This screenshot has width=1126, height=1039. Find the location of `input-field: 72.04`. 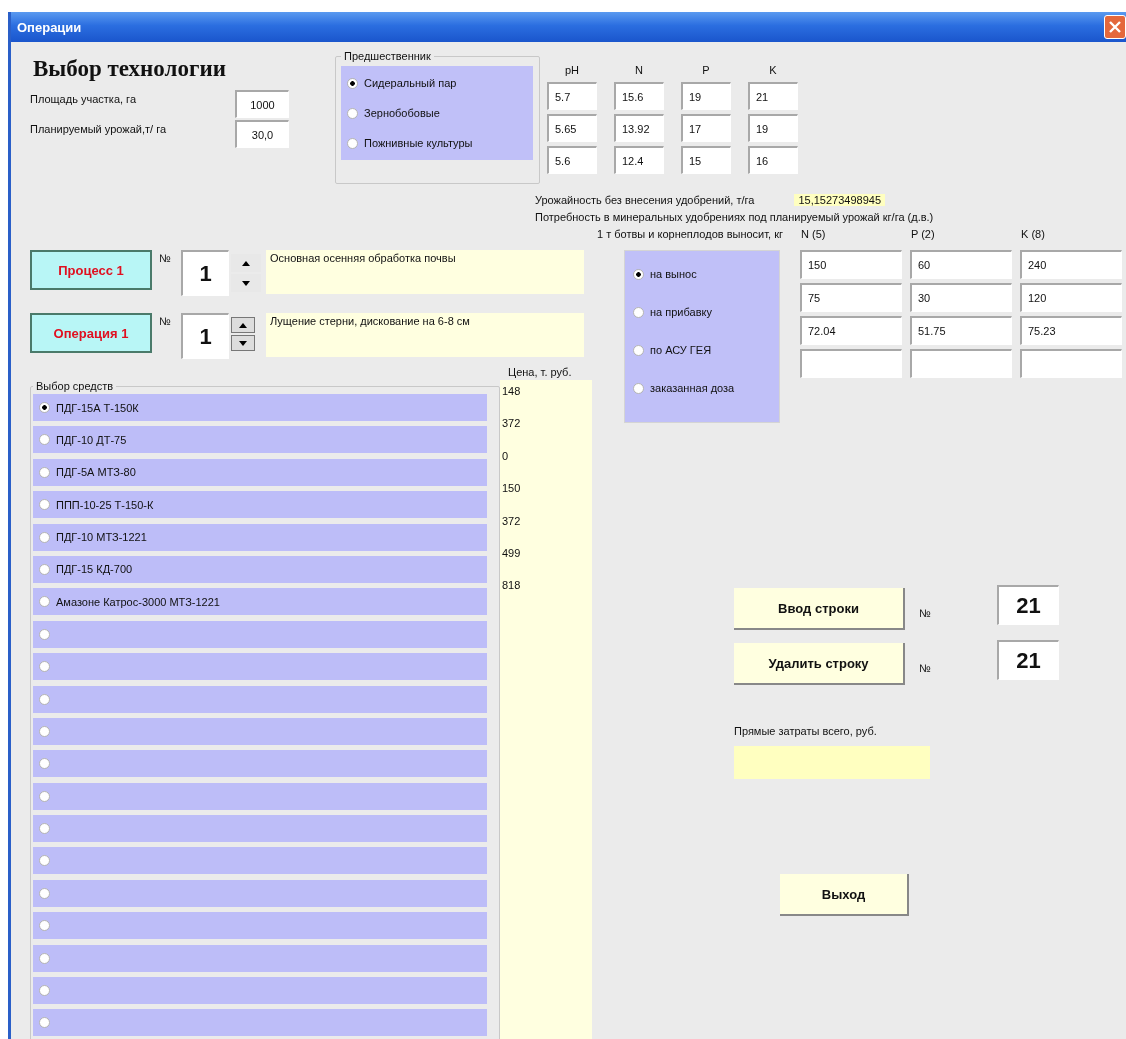

input-field: 72.04 is located at coordinates (851, 330).